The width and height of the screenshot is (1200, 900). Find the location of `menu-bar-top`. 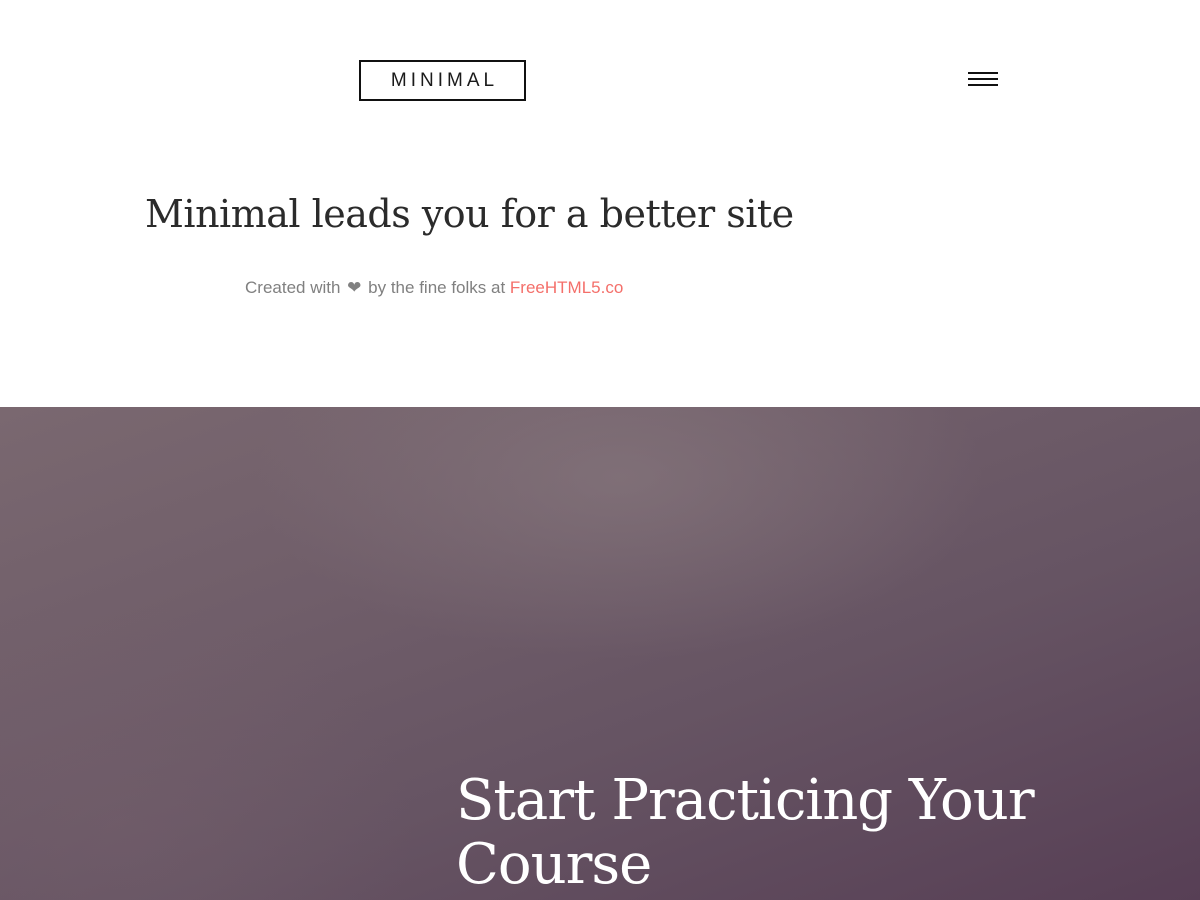

menu-bar-top is located at coordinates (983, 73).